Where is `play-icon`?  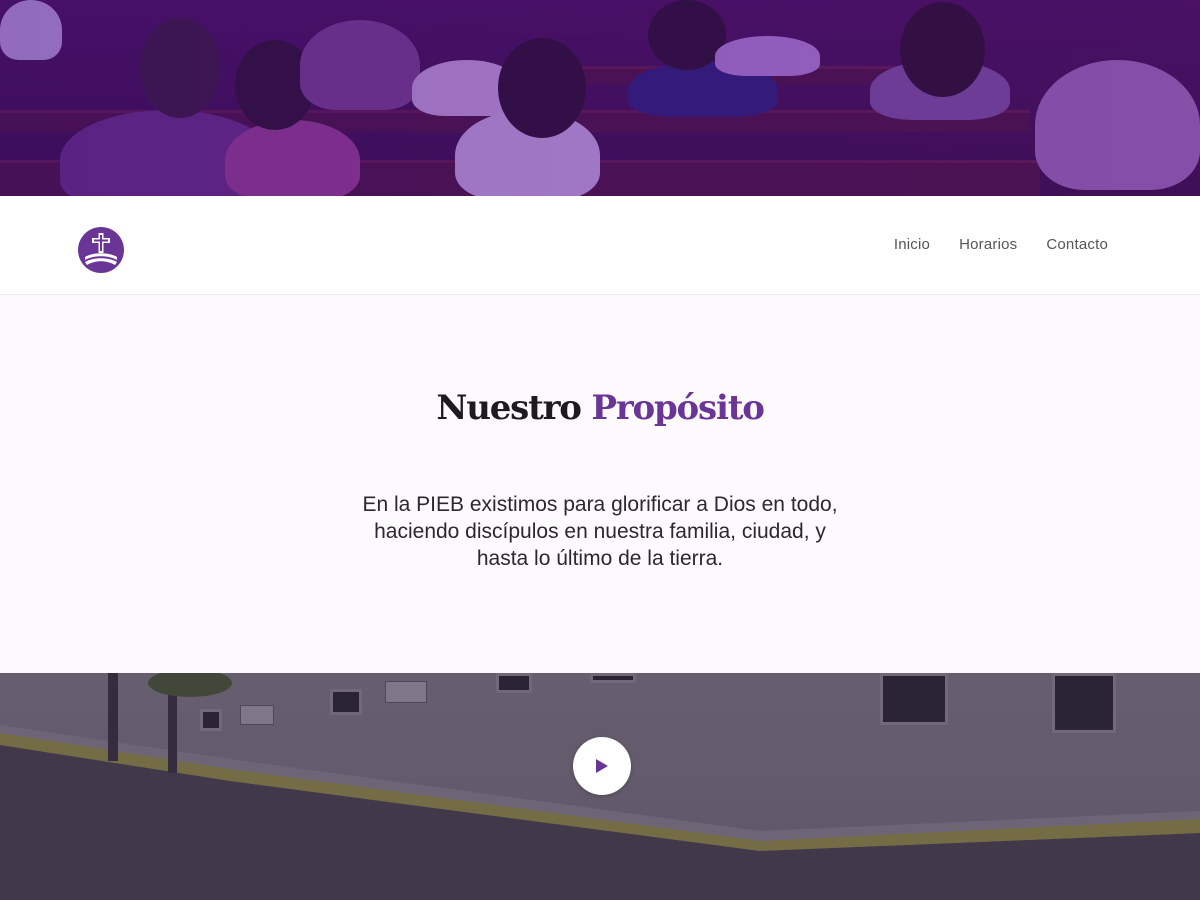
play-icon is located at coordinates (602, 766).